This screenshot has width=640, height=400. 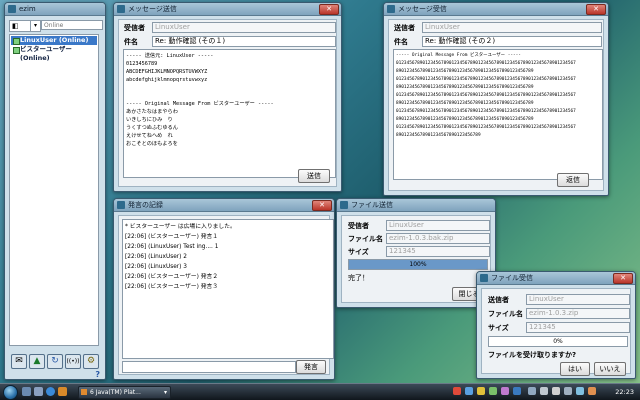 I want to click on user-name: LinuxUser (Online), so click(x=54, y=40).